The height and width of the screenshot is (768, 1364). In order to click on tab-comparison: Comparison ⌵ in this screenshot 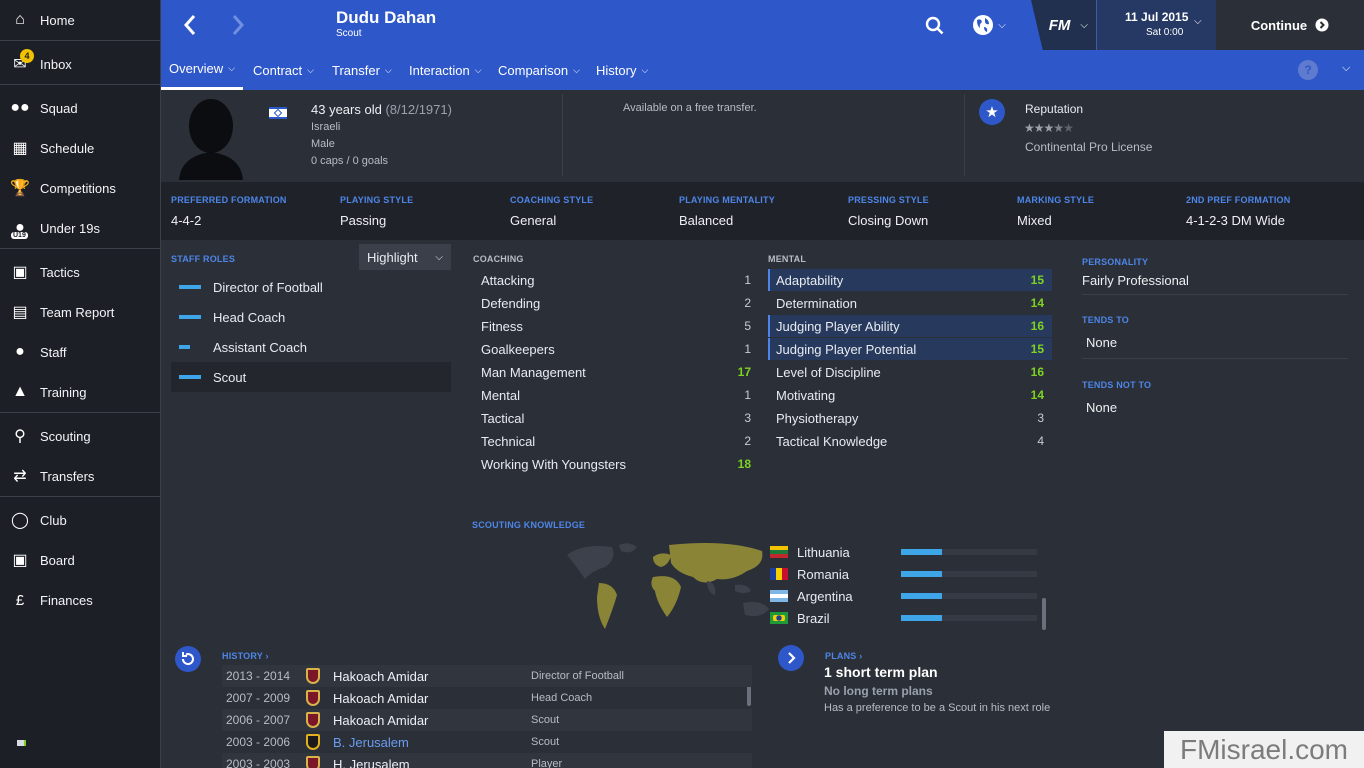, I will do `click(539, 70)`.